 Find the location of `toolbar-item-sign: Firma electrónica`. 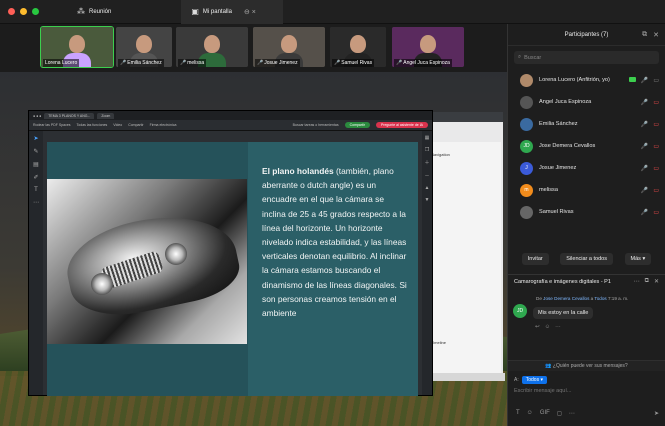

toolbar-item-sign: Firma electrónica is located at coordinates (163, 125).